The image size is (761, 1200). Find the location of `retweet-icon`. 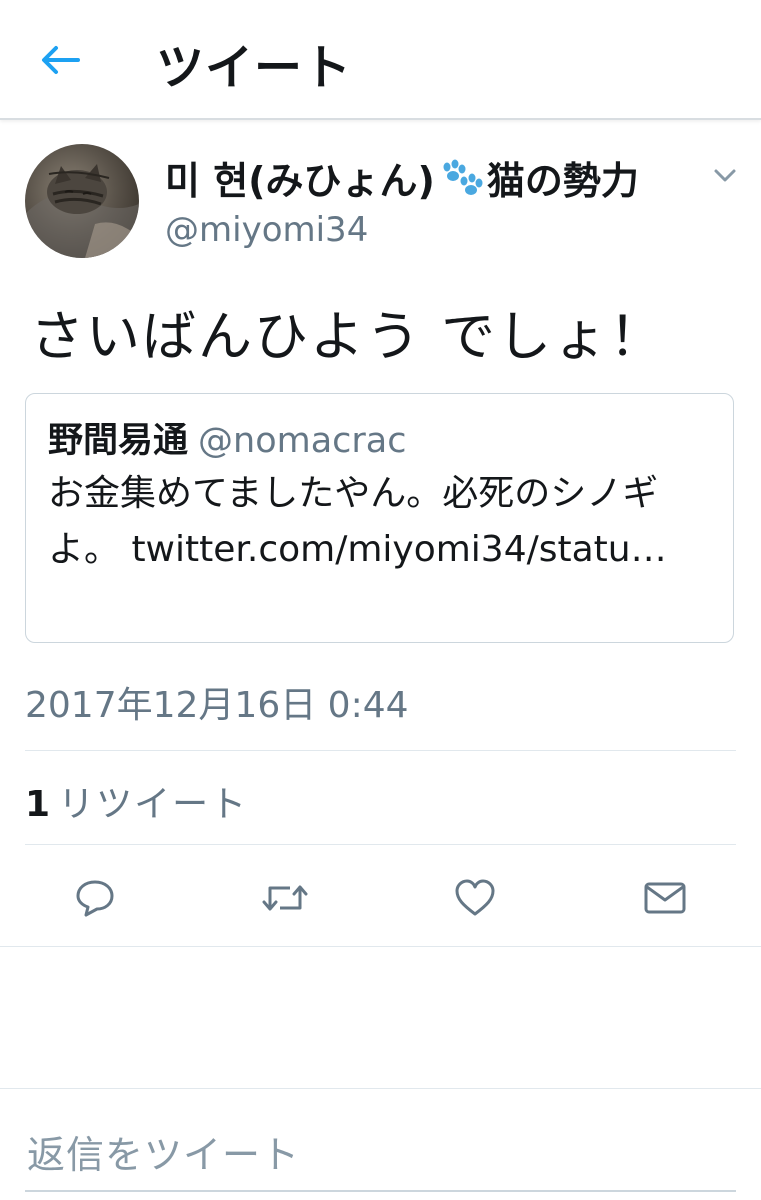

retweet-icon is located at coordinates (285, 898).